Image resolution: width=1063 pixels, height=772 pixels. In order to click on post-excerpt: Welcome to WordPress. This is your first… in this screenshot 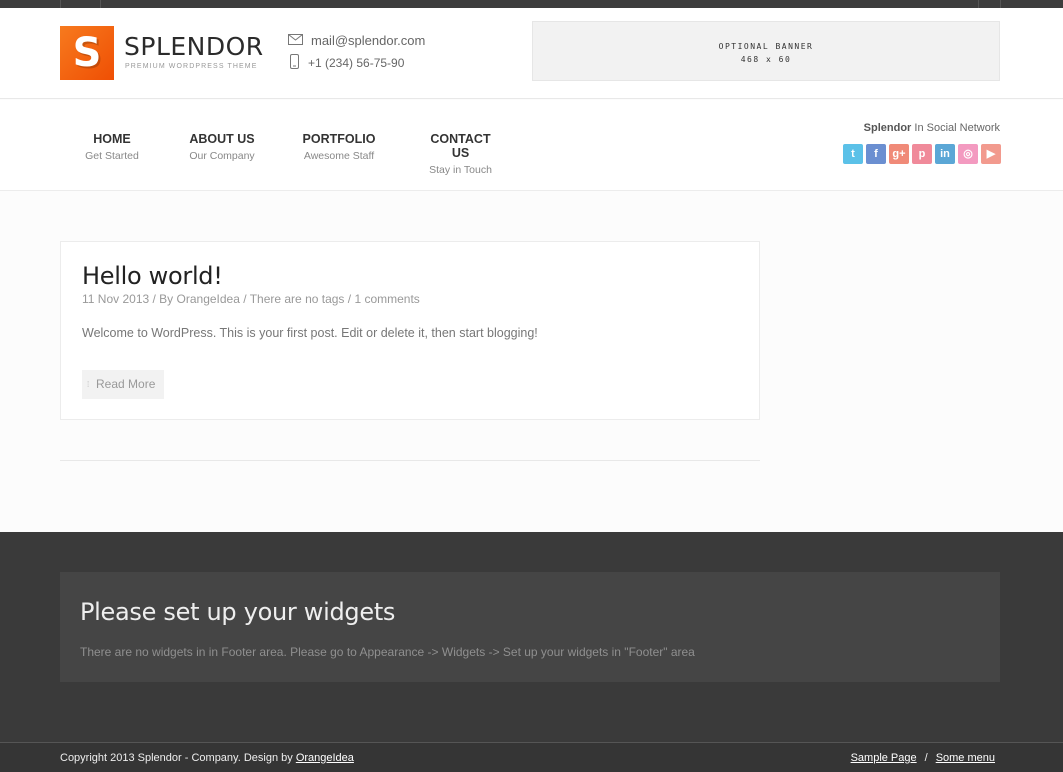, I will do `click(310, 333)`.